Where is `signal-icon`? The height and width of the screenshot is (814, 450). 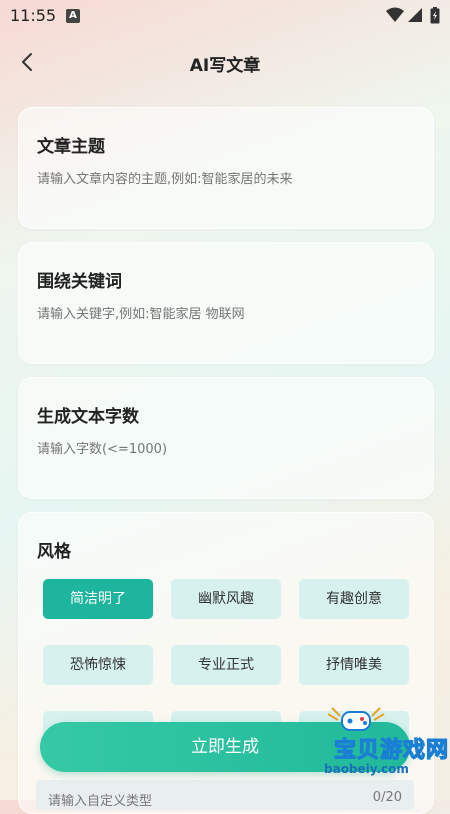
signal-icon is located at coordinates (415, 15).